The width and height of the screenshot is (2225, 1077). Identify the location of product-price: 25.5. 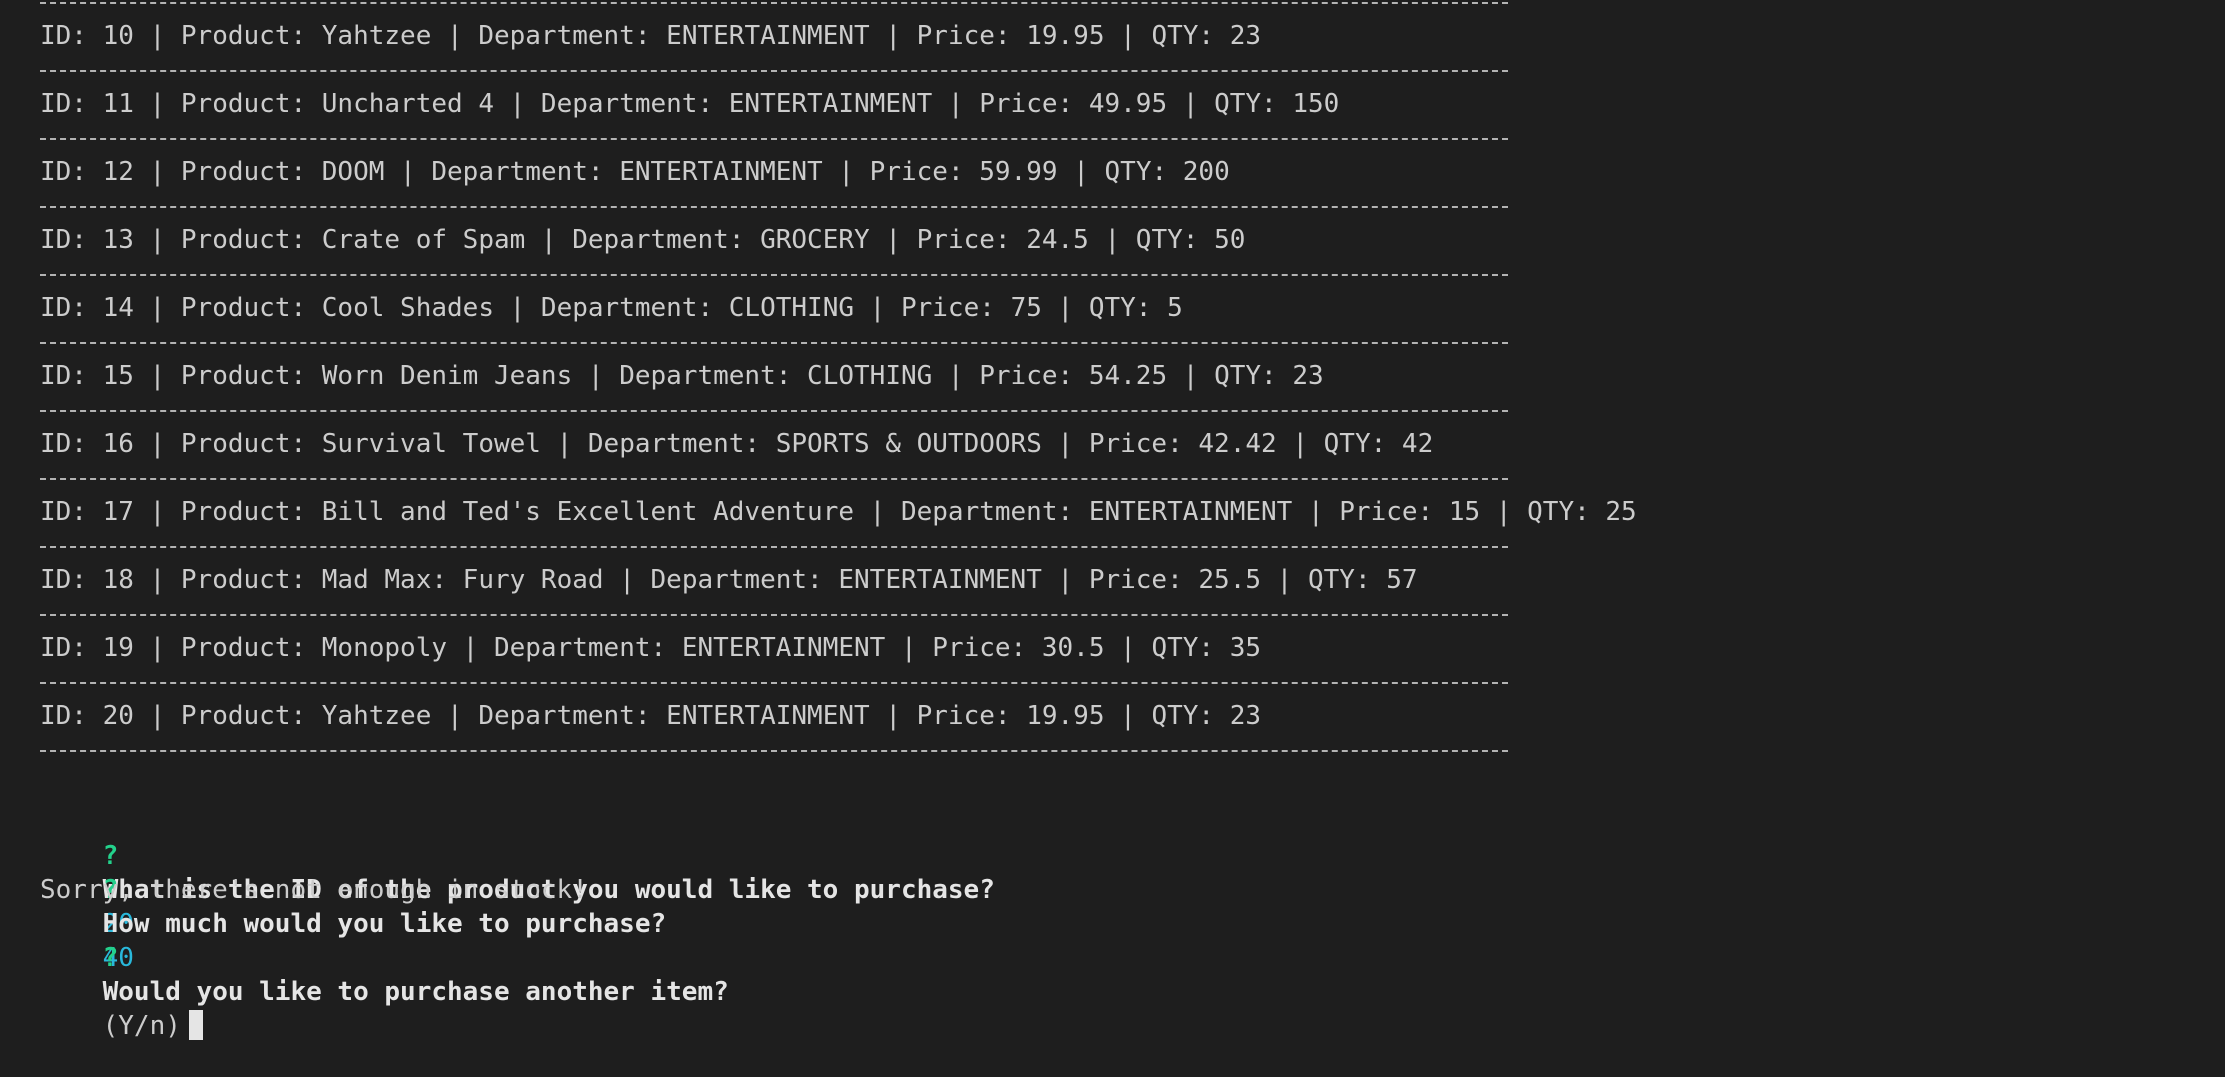
(1230, 580).